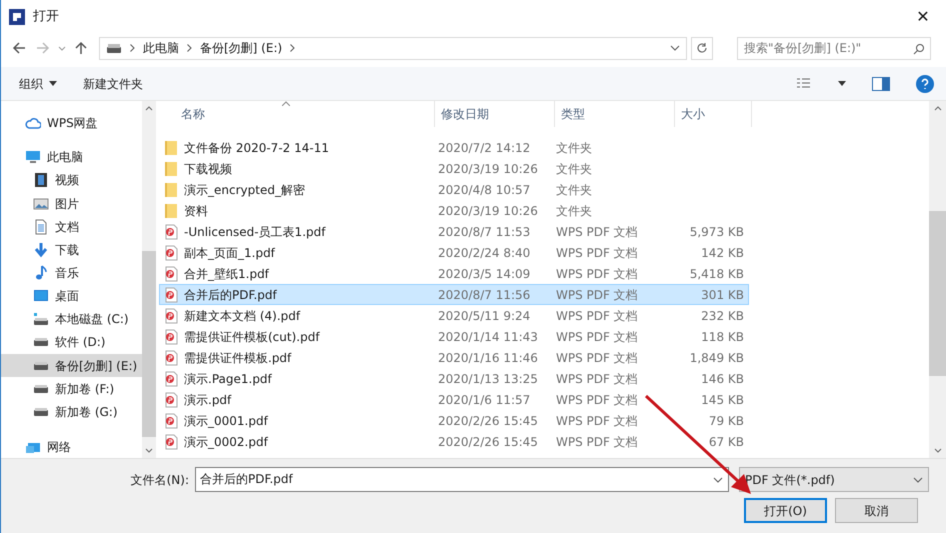 This screenshot has height=533, width=946. I want to click on size-cell: 79 KB, so click(726, 421).